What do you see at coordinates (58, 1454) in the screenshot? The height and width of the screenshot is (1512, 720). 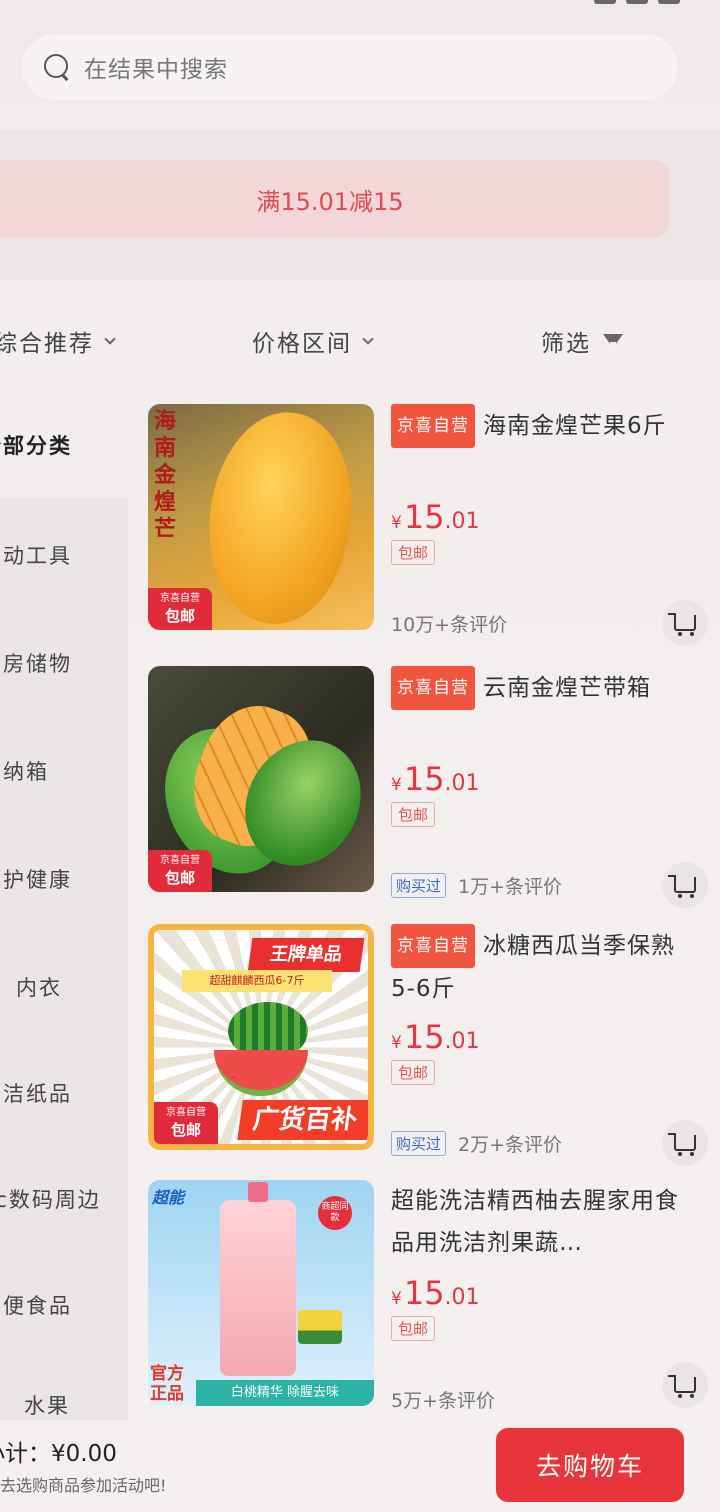 I see `subtotal: 小计：¥0.00` at bounding box center [58, 1454].